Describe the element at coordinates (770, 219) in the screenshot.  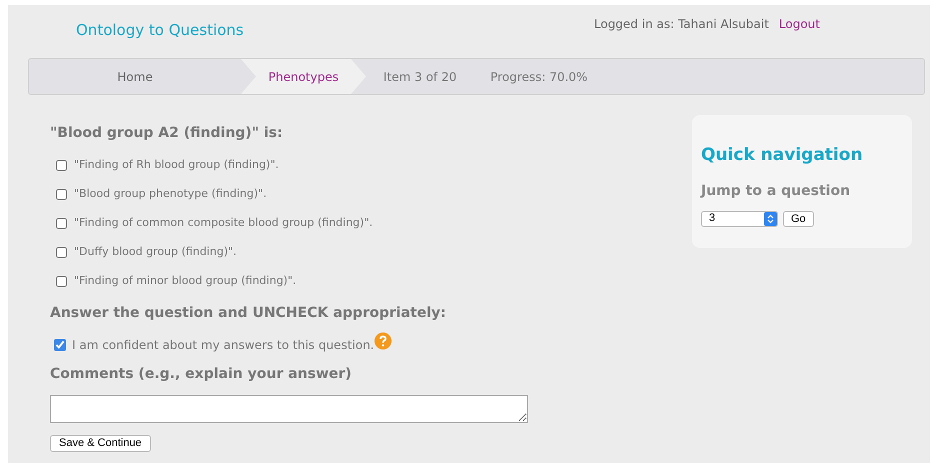
I see `stepper-icon` at that location.